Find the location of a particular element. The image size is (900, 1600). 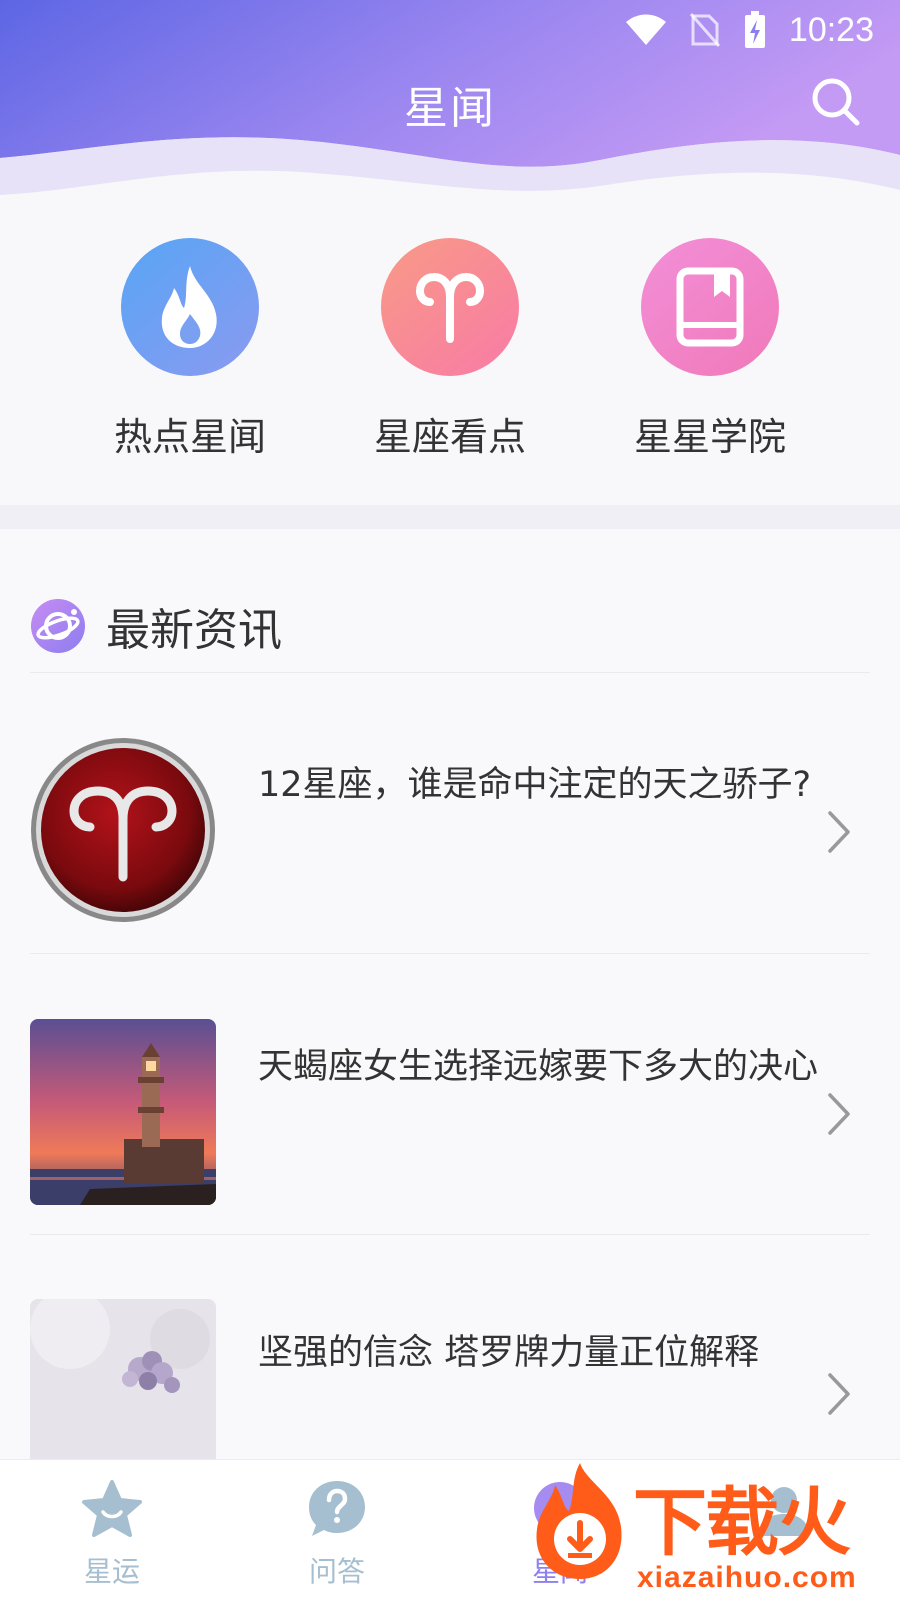

category-label: 星座看点 is located at coordinates (449, 437).